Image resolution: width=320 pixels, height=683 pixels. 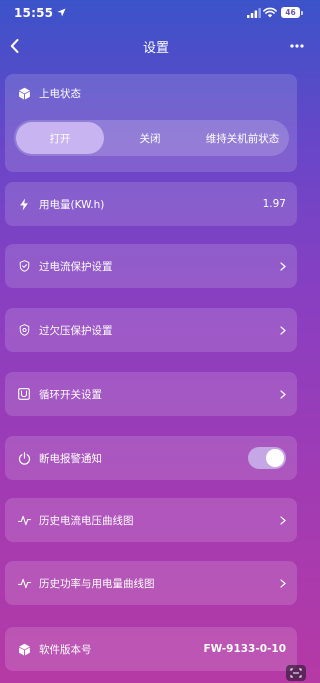 I want to click on history-current-voltage-card: 历史电流电压曲线图, so click(x=151, y=520).